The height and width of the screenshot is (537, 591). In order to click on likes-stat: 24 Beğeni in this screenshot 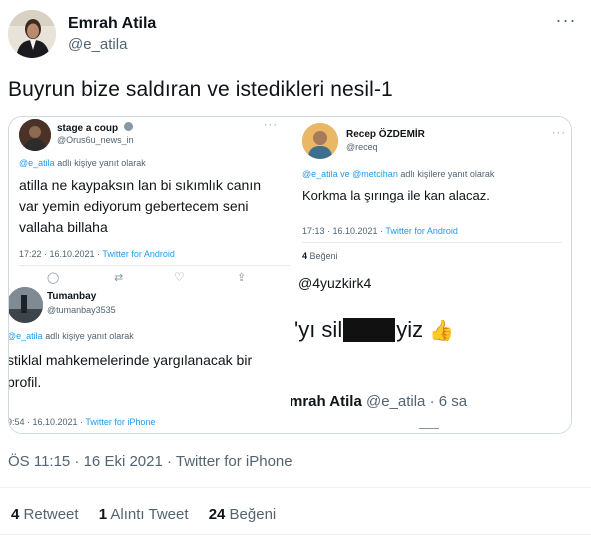, I will do `click(243, 514)`.